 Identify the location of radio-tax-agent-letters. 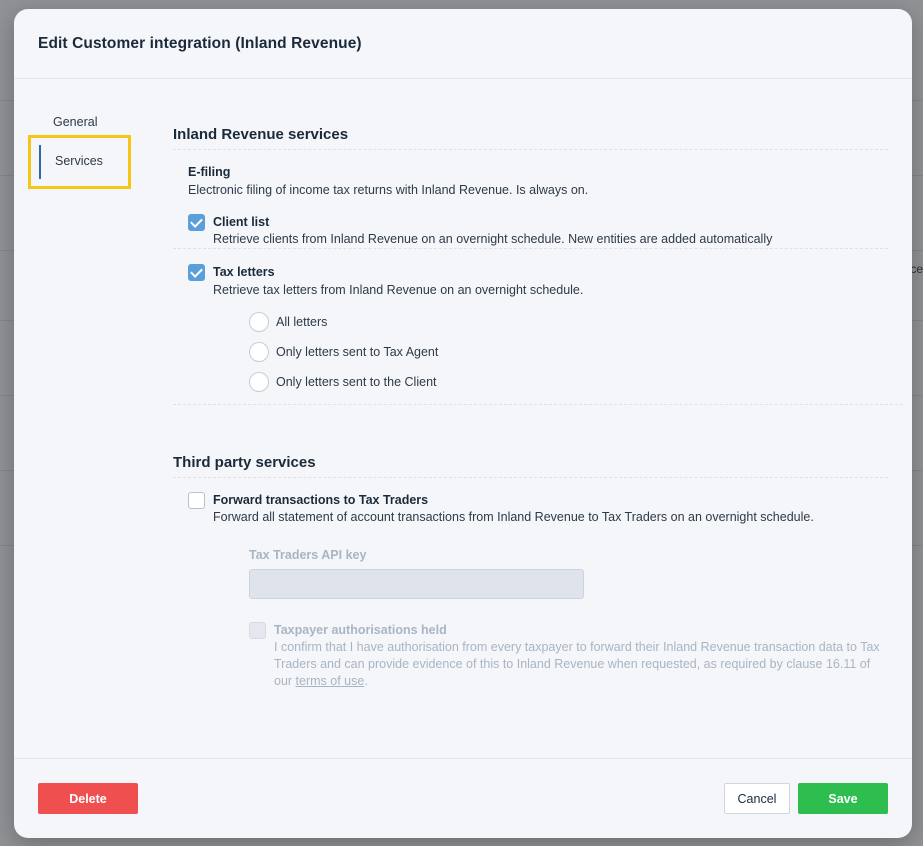
(259, 352).